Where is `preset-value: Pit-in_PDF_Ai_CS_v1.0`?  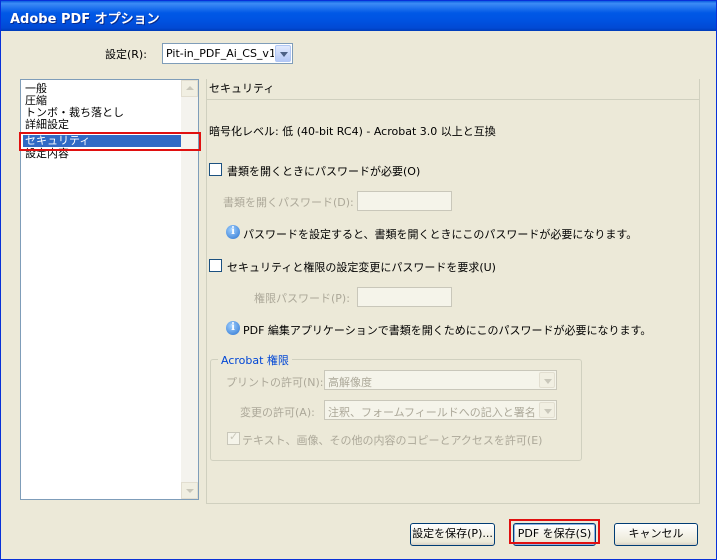
preset-value: Pit-in_PDF_Ai_CS_v1.0 is located at coordinates (220, 53).